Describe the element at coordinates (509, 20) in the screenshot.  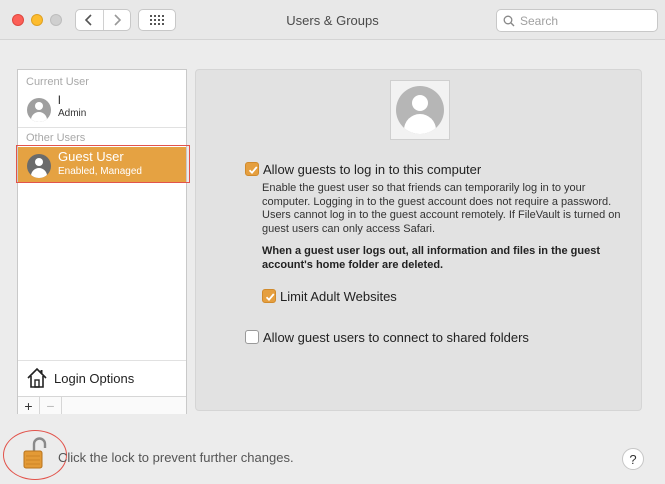
I see `search-icon` at that location.